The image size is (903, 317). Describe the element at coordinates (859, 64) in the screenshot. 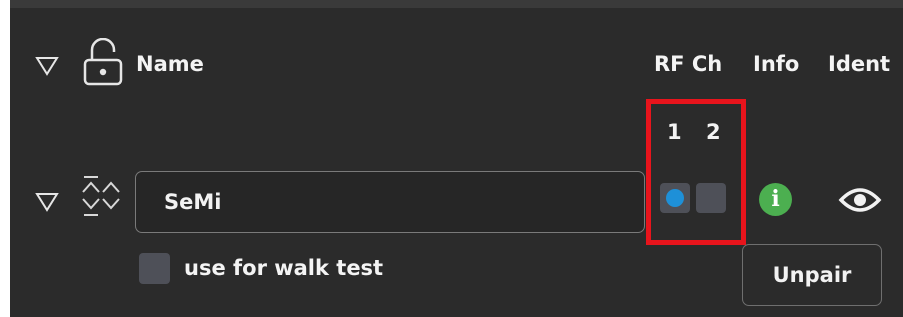

I see `column-header-ident: Ident` at that location.